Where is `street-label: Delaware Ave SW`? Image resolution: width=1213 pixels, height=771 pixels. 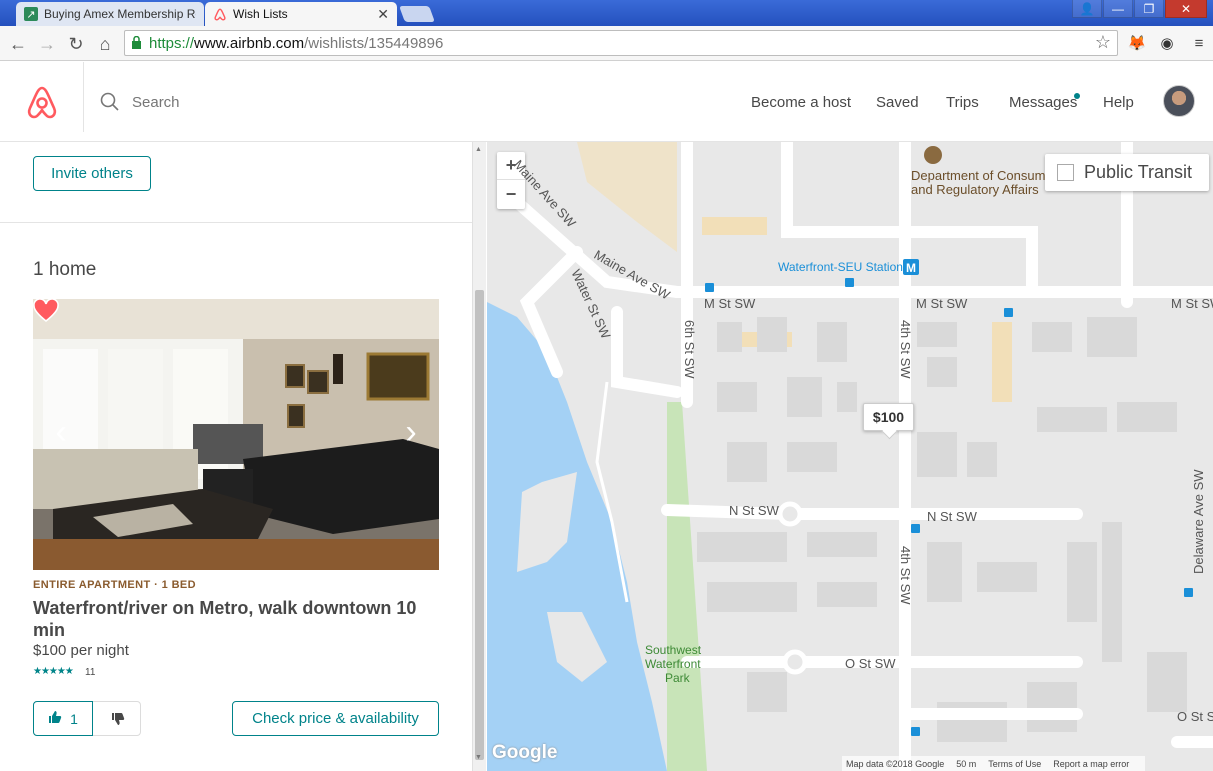
street-label: Delaware Ave SW is located at coordinates (1198, 521).